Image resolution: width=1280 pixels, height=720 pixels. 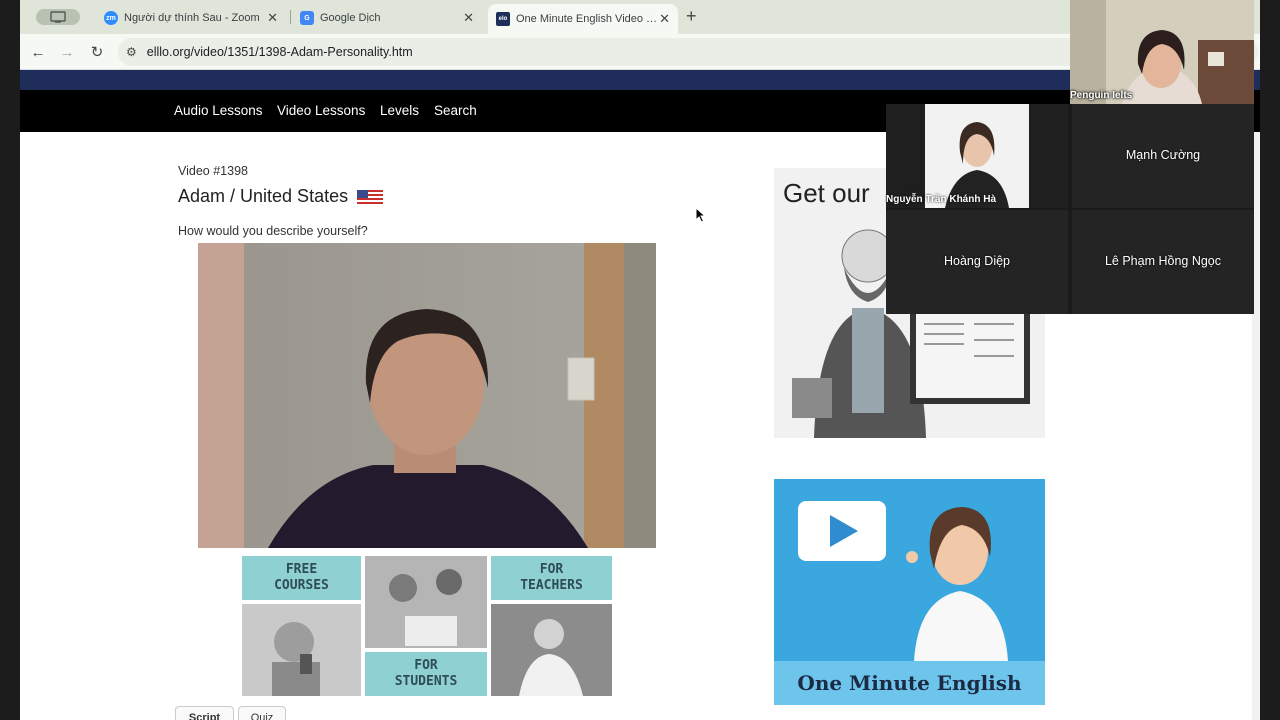 I want to click on promo-banner: FREE COURSES FOR STUDENTS FOR TEACHERS, so click(x=427, y=627).